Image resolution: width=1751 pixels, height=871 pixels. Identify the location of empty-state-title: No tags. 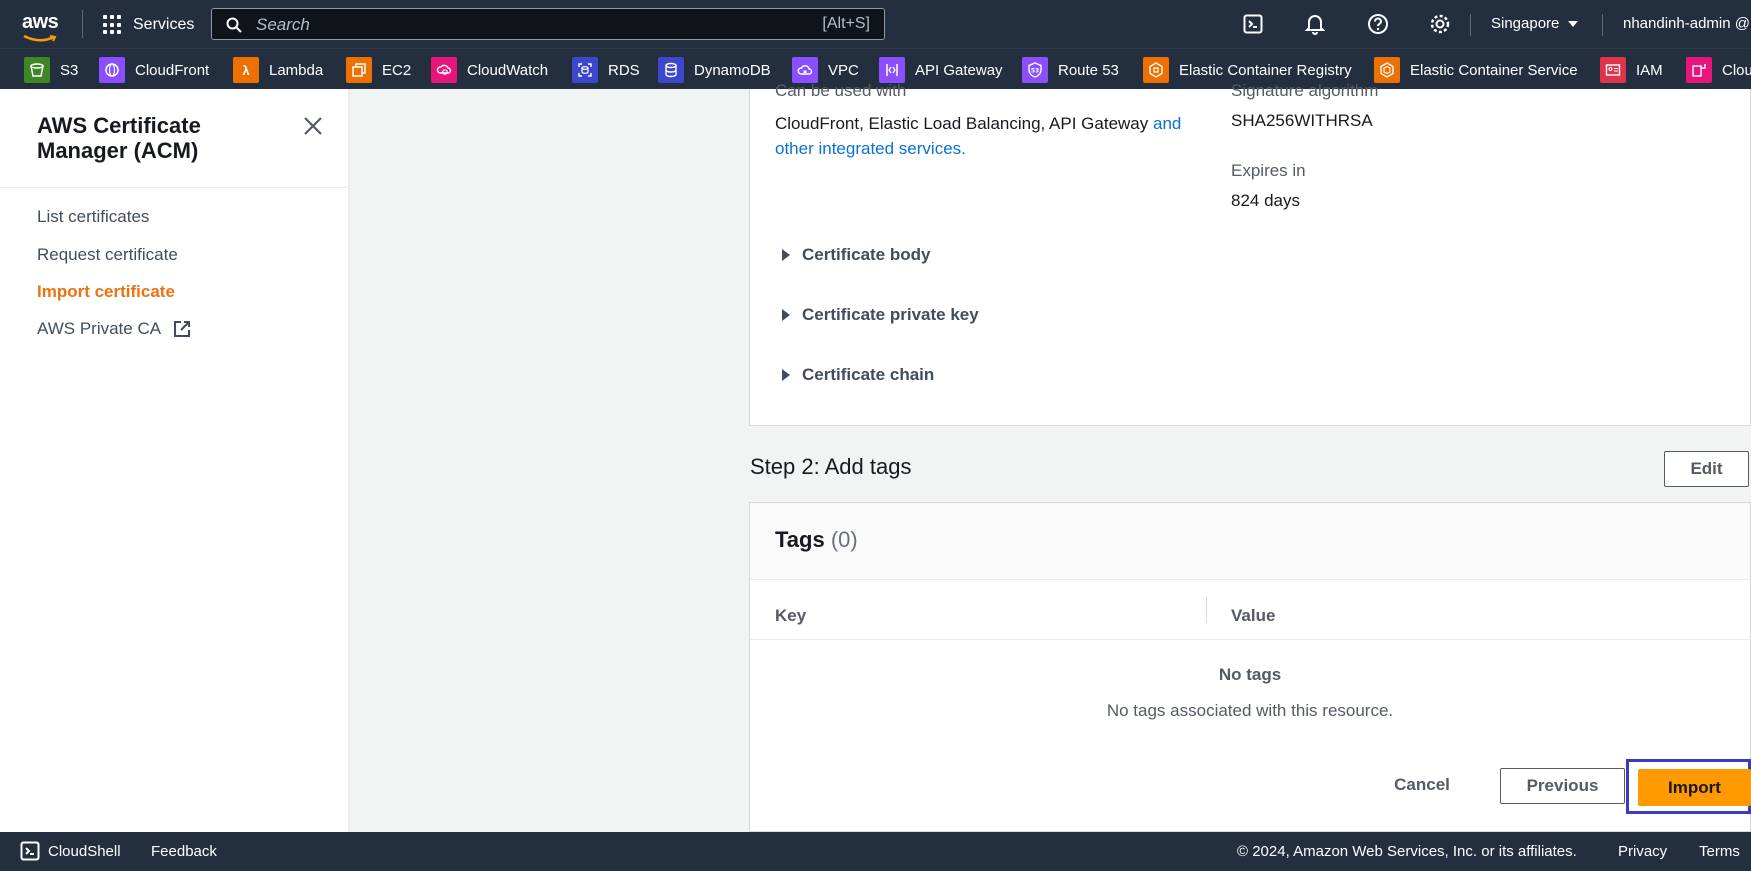
(1250, 674).